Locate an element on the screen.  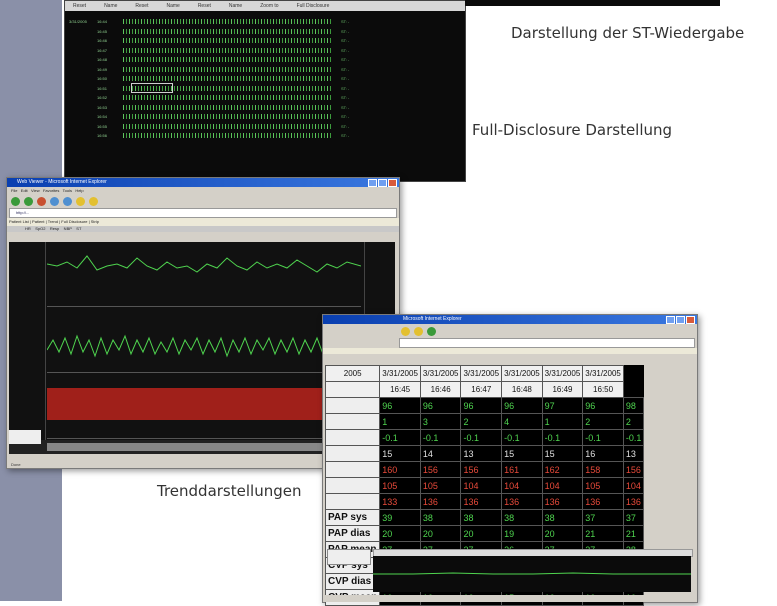
table-cell: 39 is located at coordinates (400, 517).